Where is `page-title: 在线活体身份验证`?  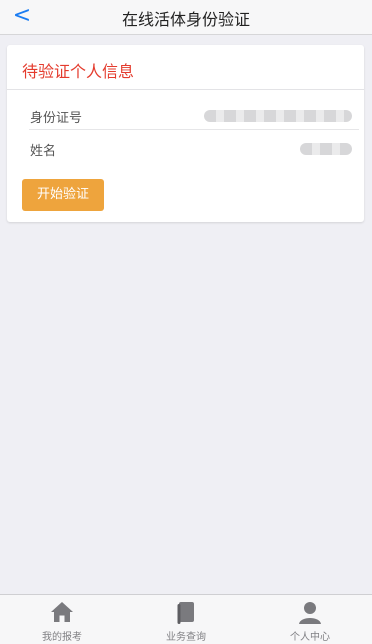
page-title: 在线活体身份验证 is located at coordinates (185, 19).